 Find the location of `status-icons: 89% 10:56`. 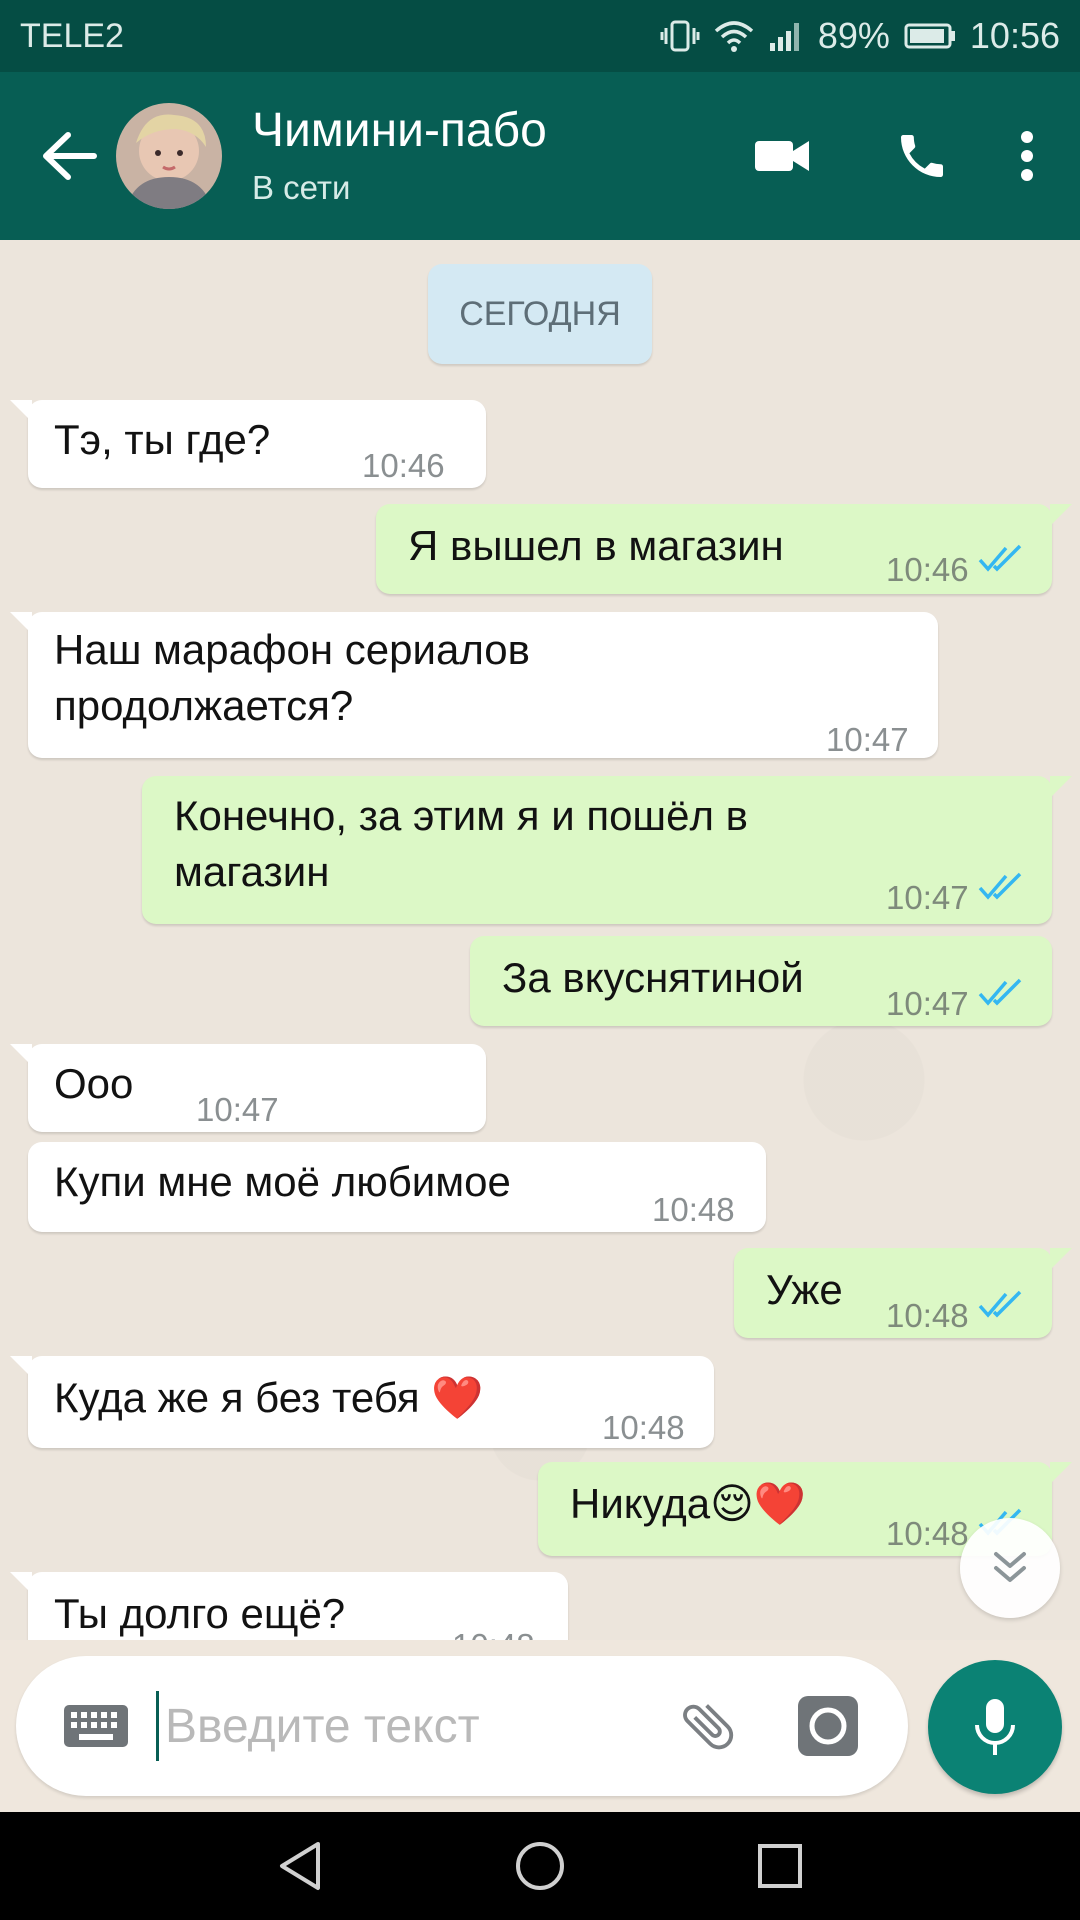

status-icons: 89% 10:56 is located at coordinates (860, 36).